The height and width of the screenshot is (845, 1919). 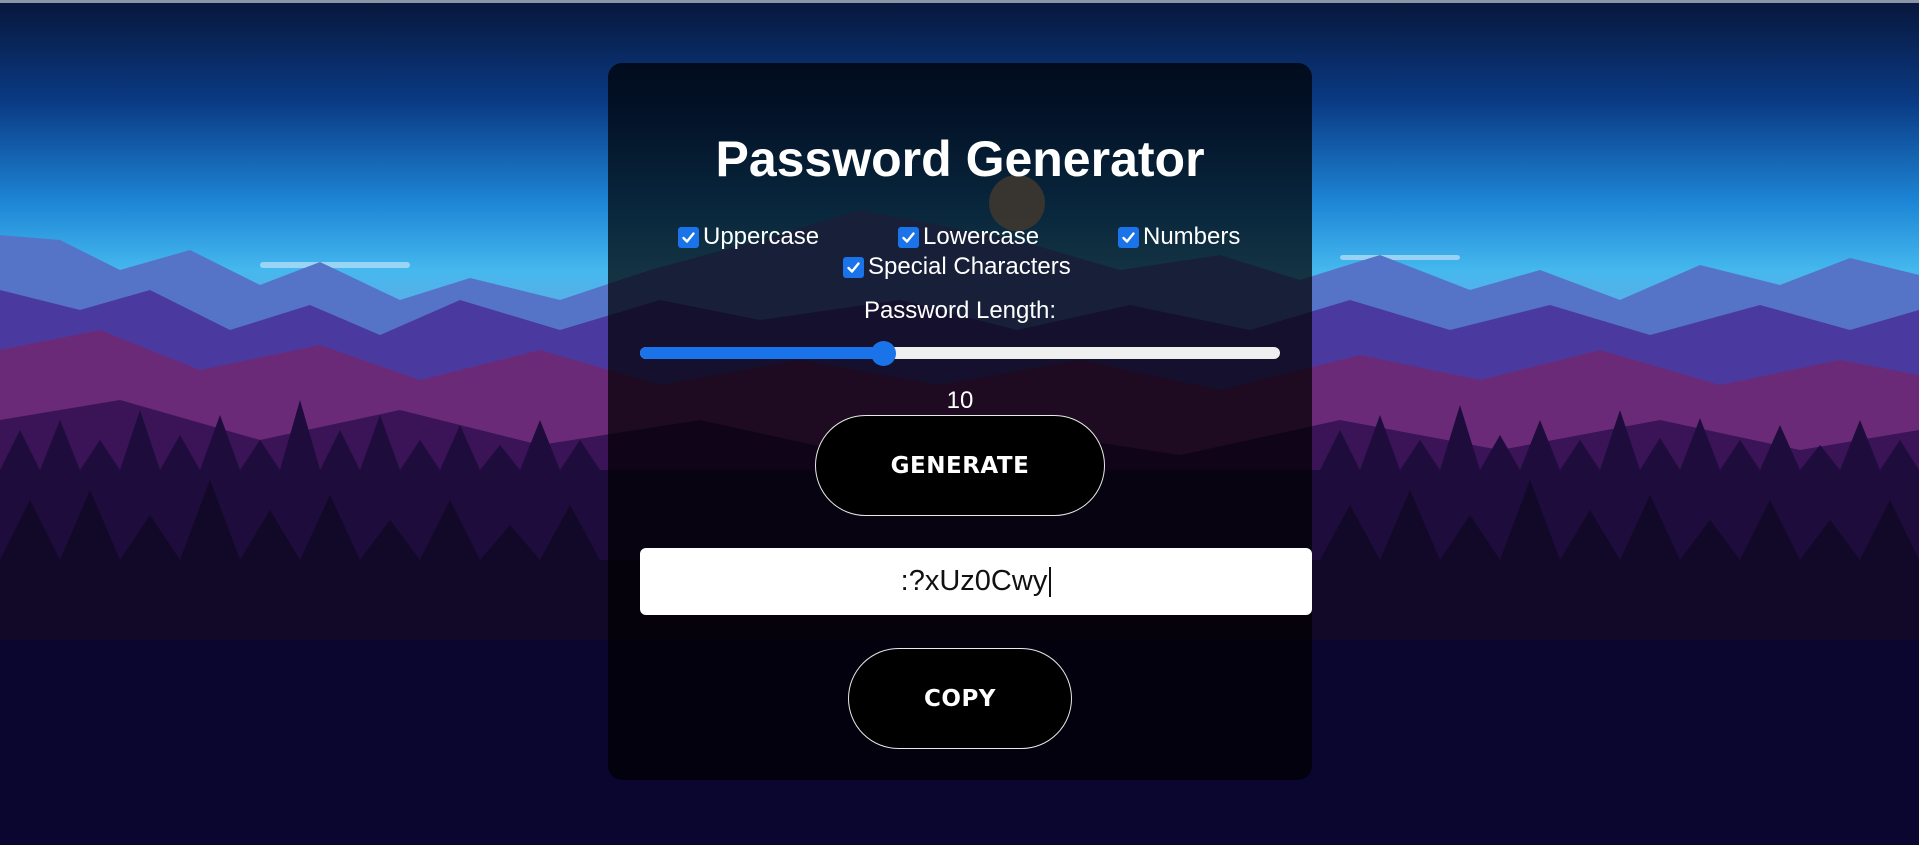 What do you see at coordinates (981, 236) in the screenshot?
I see `option-lowercase-label: Lowercase` at bounding box center [981, 236].